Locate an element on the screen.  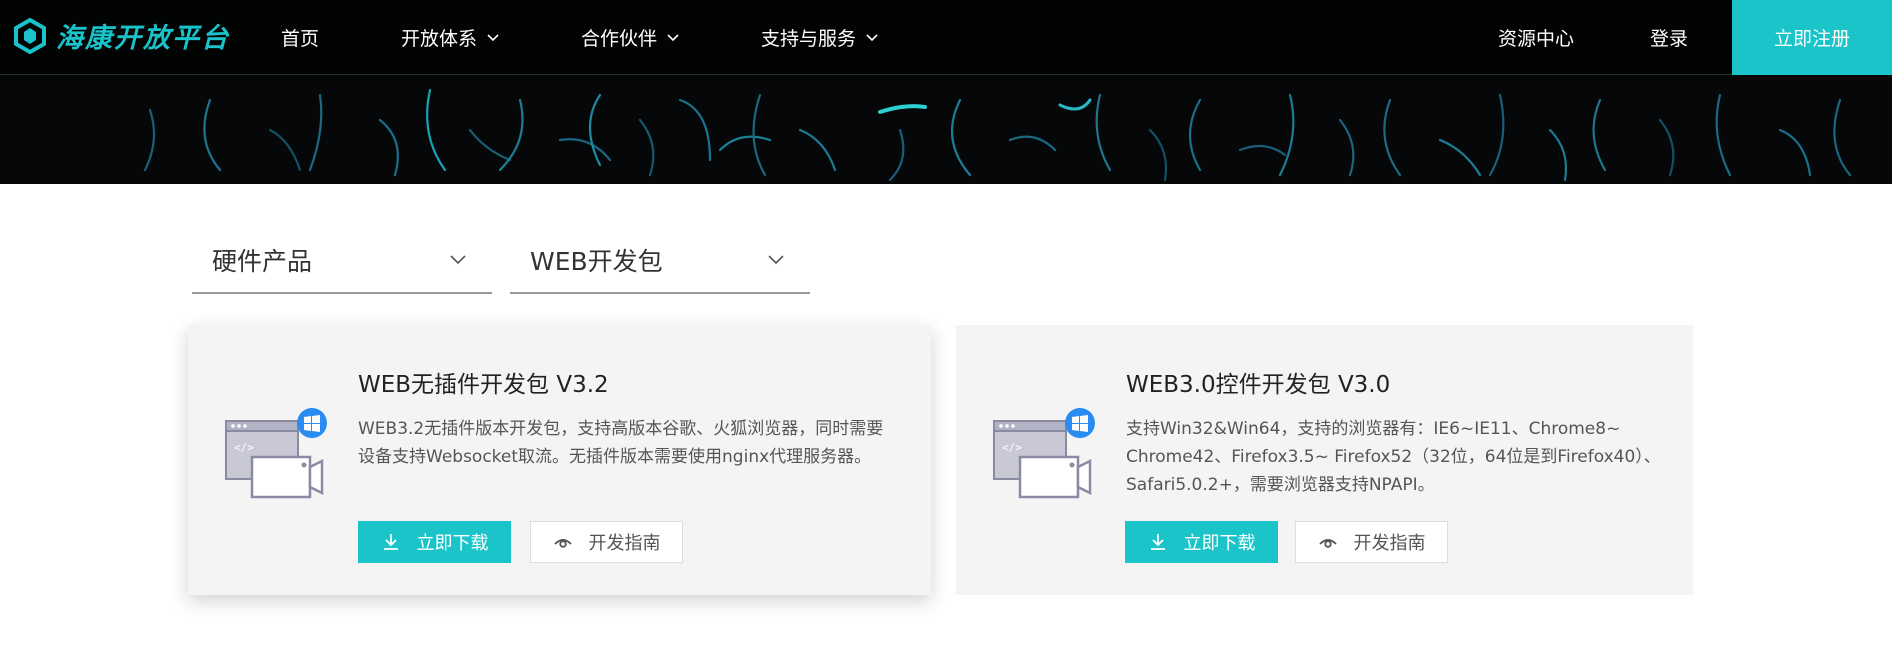
filter-label: WEB开发包 is located at coordinates (596, 261).